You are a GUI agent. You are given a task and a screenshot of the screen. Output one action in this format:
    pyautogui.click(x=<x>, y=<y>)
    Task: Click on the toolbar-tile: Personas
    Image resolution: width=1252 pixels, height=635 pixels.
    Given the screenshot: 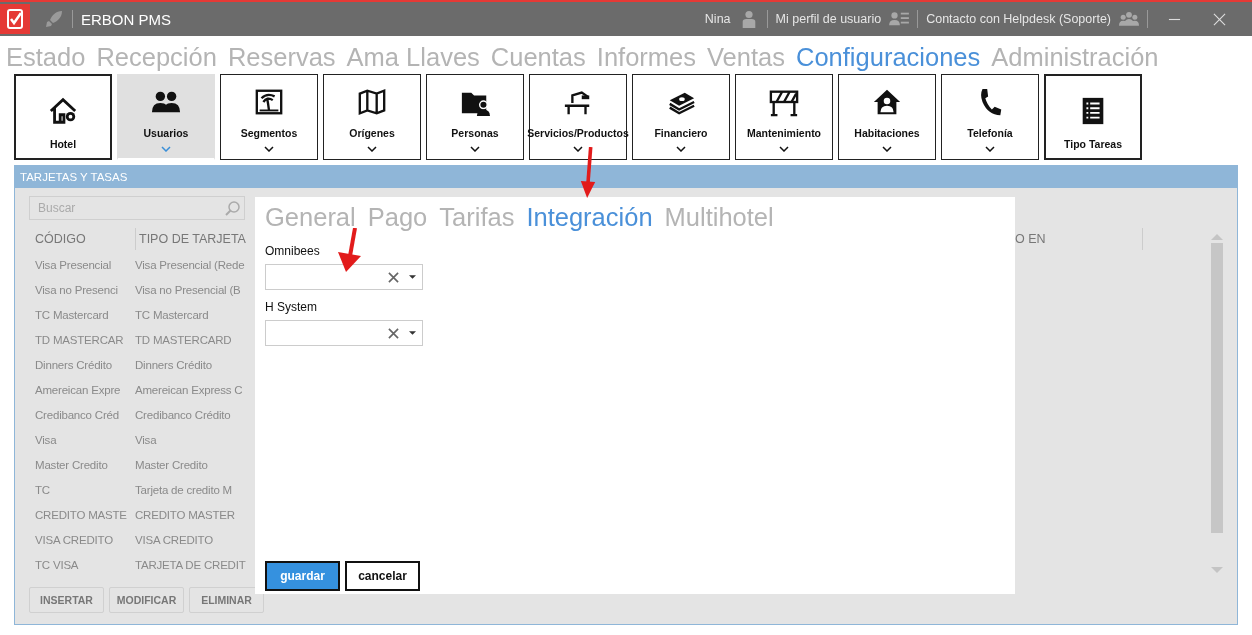 What is the action you would take?
    pyautogui.click(x=475, y=117)
    